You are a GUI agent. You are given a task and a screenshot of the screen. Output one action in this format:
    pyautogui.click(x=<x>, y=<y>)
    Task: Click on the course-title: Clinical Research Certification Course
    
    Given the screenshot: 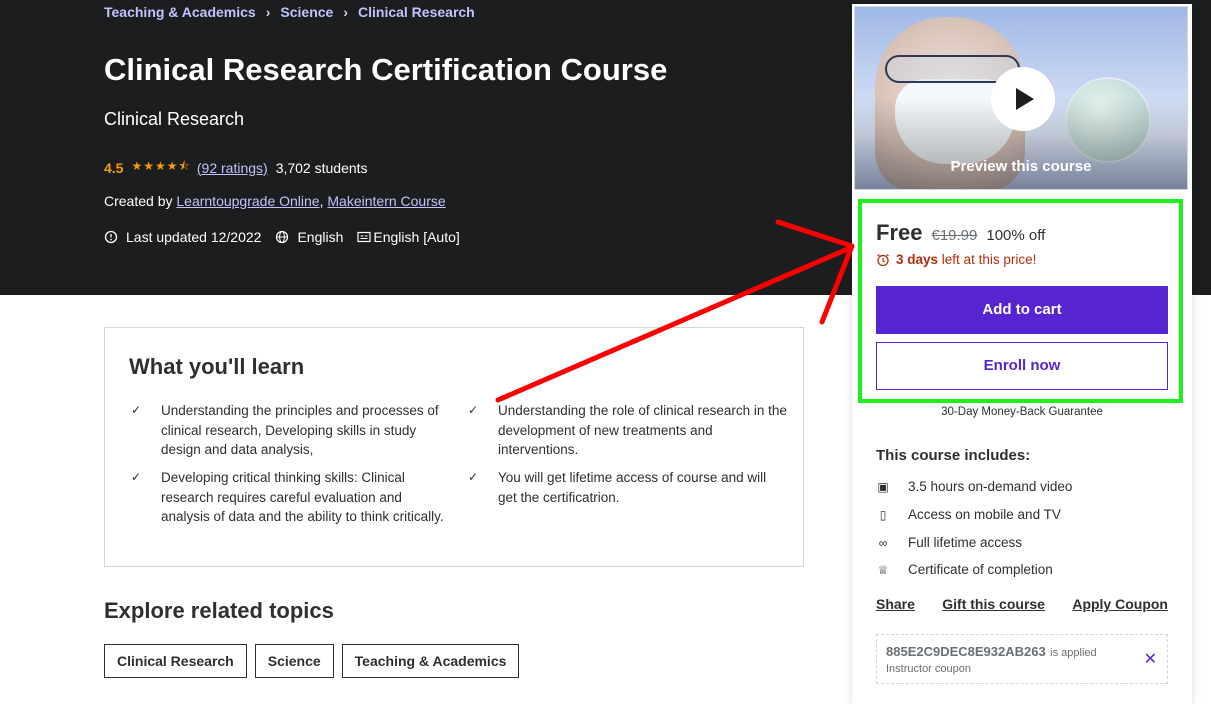 What is the action you would take?
    pyautogui.click(x=386, y=69)
    